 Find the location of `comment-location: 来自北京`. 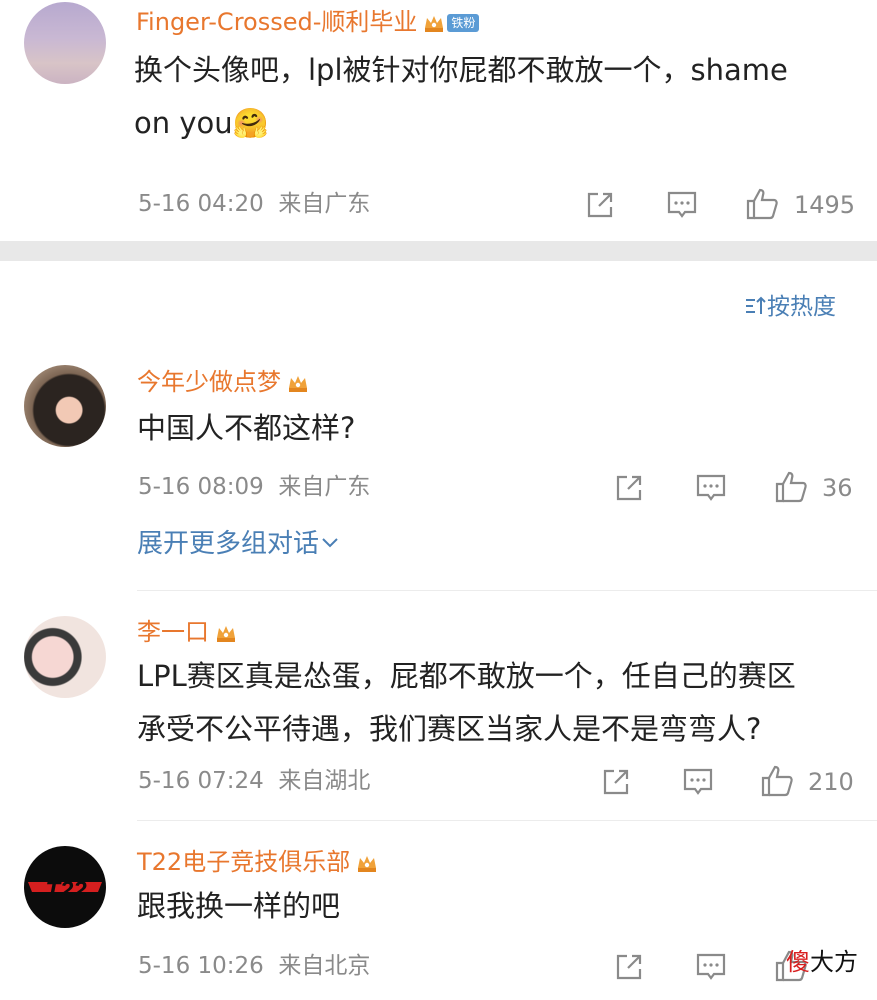

comment-location: 来自北京 is located at coordinates (324, 966).